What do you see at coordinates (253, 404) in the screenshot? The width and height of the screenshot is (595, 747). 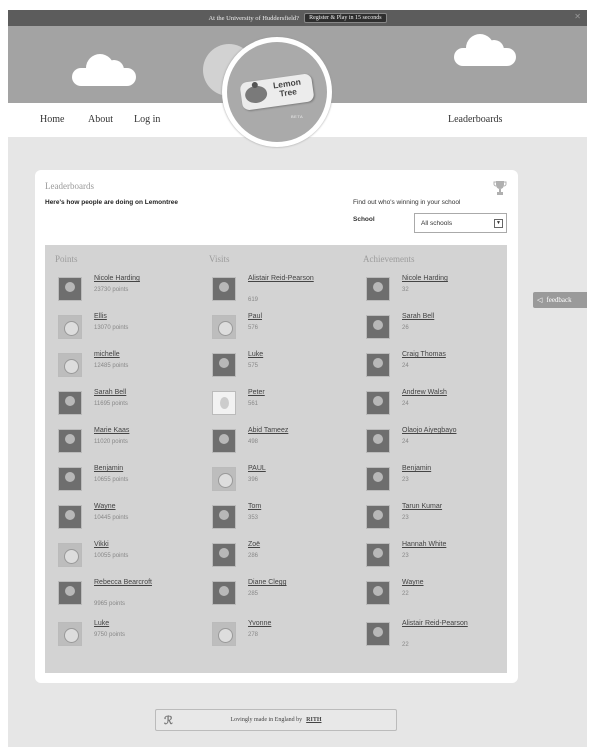 I see `user-score: 561` at bounding box center [253, 404].